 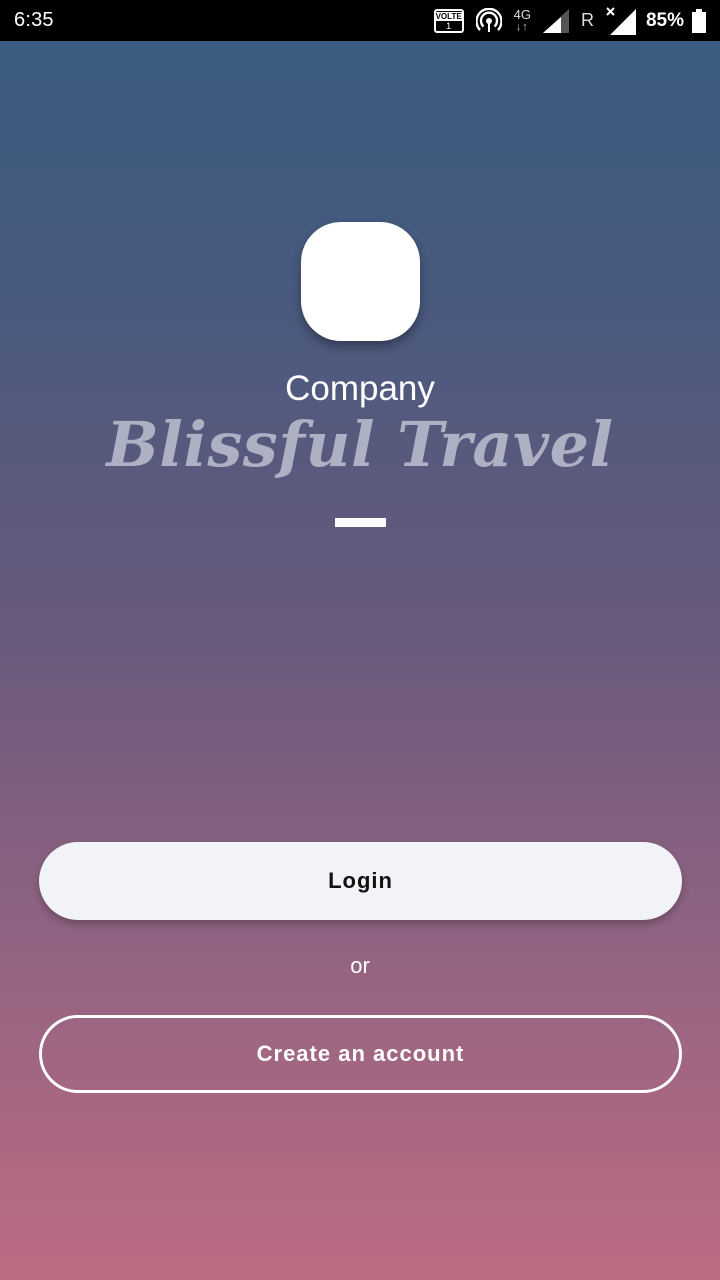 What do you see at coordinates (699, 20) in the screenshot?
I see `battery-icon` at bounding box center [699, 20].